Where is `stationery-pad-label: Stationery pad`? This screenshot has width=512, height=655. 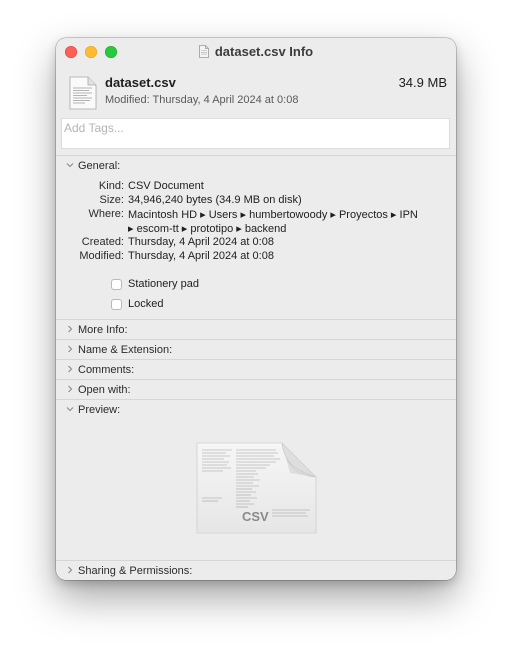
stationery-pad-label: Stationery pad is located at coordinates (163, 284).